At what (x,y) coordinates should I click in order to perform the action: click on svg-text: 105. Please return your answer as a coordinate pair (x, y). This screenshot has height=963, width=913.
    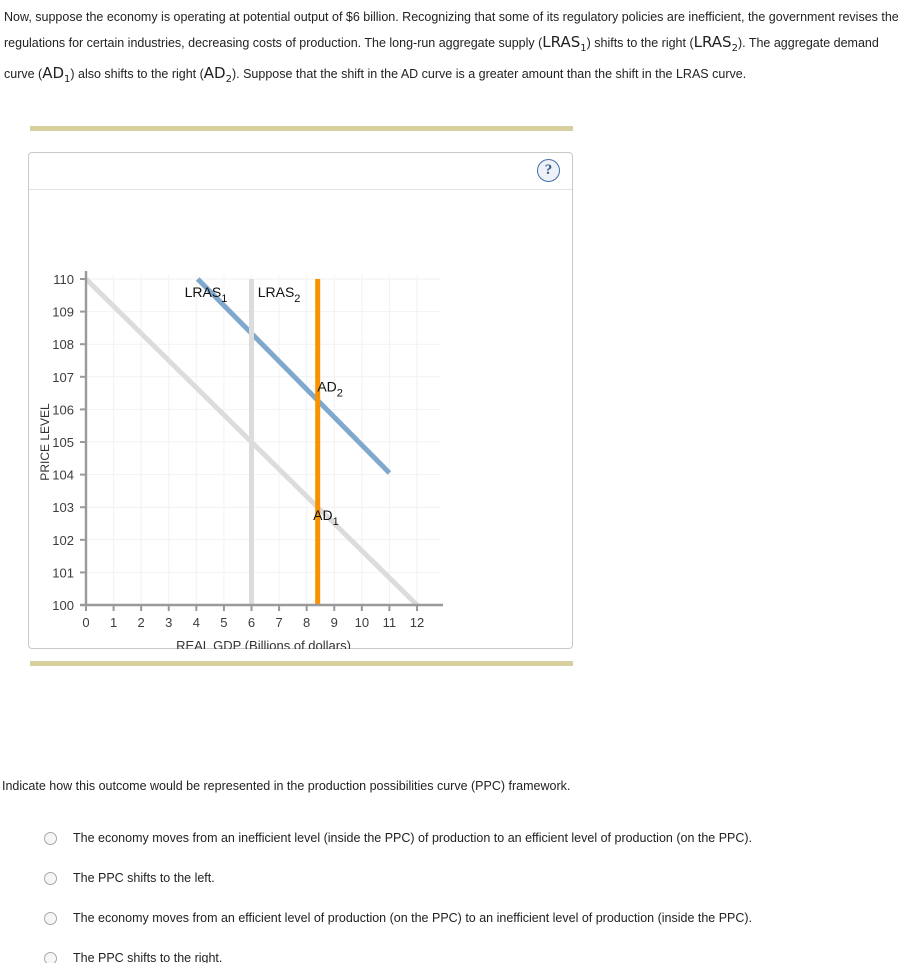
    Looking at the image, I should click on (63, 442).